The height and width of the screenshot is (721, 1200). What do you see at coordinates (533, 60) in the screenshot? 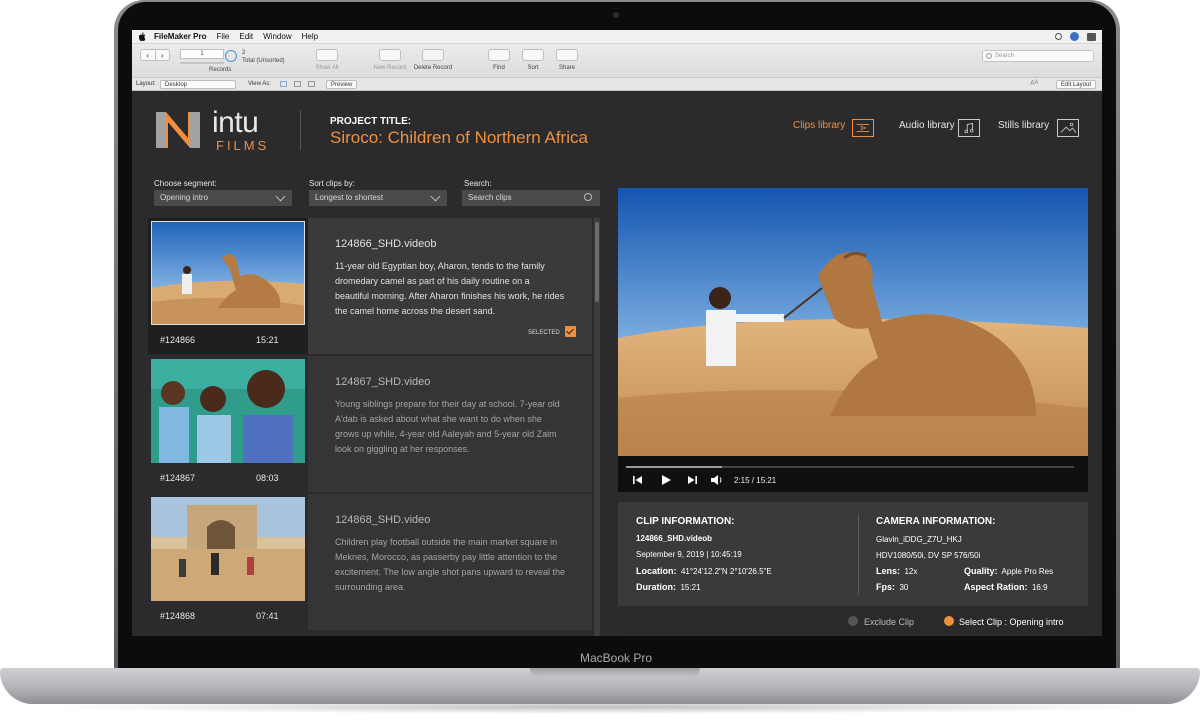
I see `sort-button: Sort` at bounding box center [533, 60].